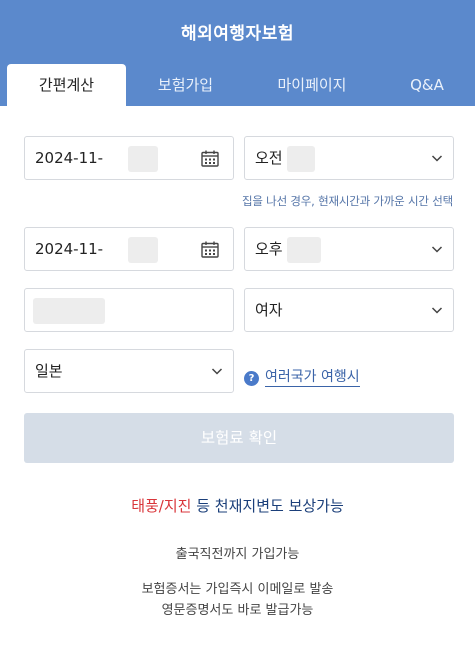 The width and height of the screenshot is (475, 652). What do you see at coordinates (269, 249) in the screenshot?
I see `return-ampm-value: 오후` at bounding box center [269, 249].